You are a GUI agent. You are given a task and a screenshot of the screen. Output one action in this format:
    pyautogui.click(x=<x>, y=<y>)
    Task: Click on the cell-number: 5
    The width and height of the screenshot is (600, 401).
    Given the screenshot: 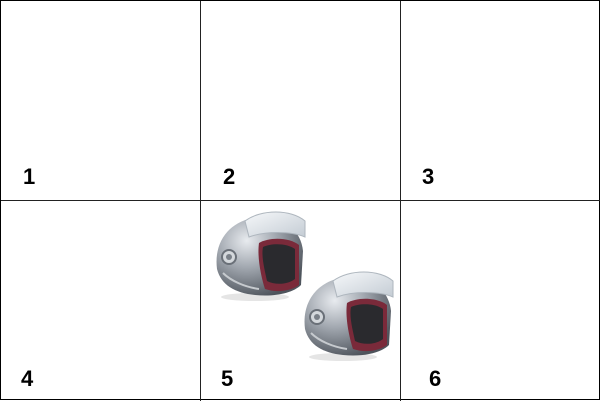 What is the action you would take?
    pyautogui.click(x=227, y=378)
    